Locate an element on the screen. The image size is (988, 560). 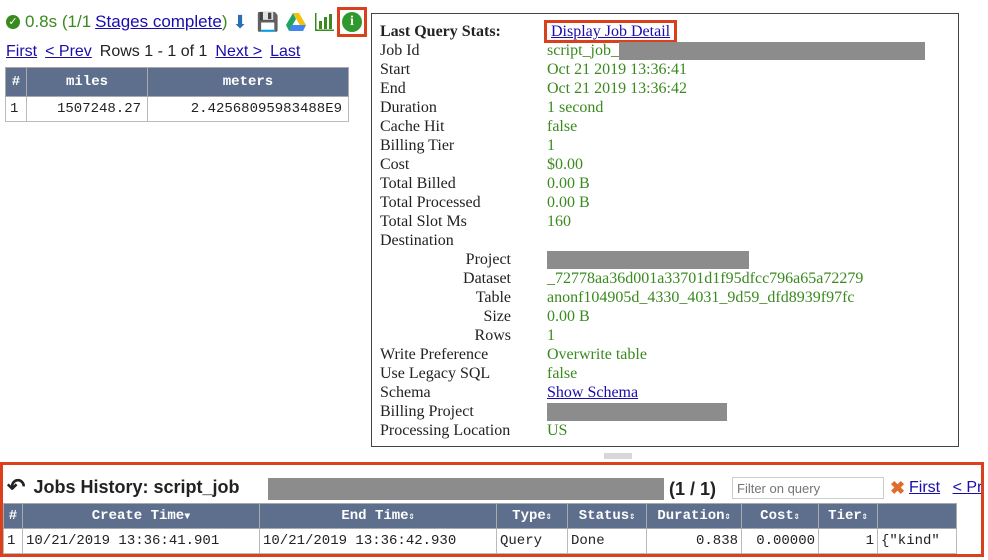
cache-label: Cache Hit is located at coordinates (412, 126).